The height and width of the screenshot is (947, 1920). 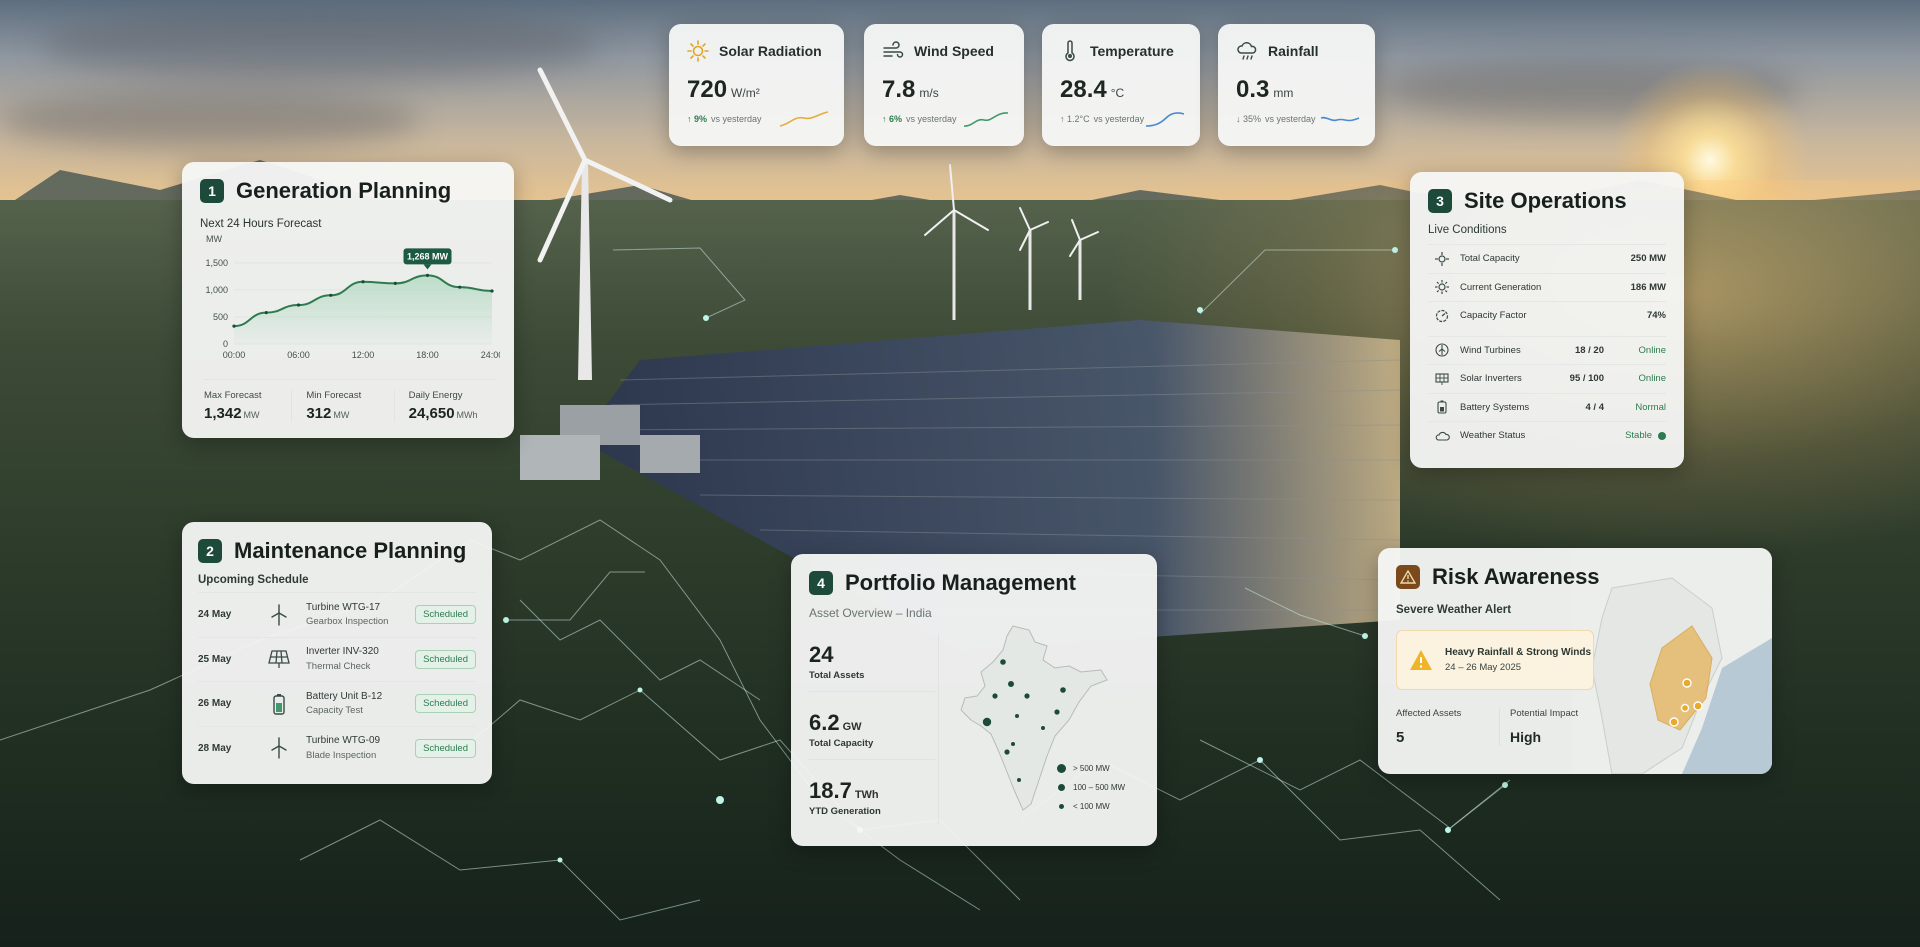 What do you see at coordinates (1467, 230) in the screenshot?
I see `card-subtitle: Live Conditions` at bounding box center [1467, 230].